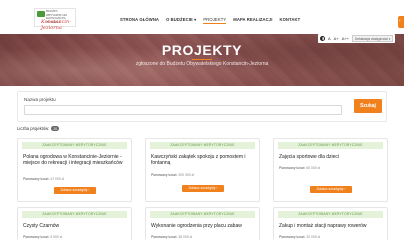  What do you see at coordinates (181, 20) in the screenshot?
I see `nav-item-about: O BUDŻECIE ▾` at bounding box center [181, 20].